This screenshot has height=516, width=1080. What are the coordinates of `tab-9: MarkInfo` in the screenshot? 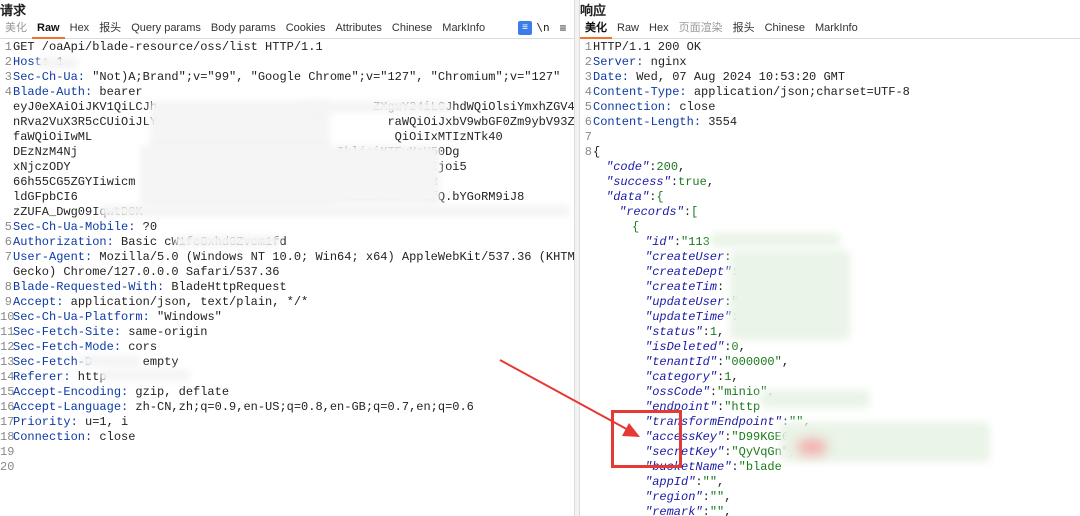 It's located at (463, 29).